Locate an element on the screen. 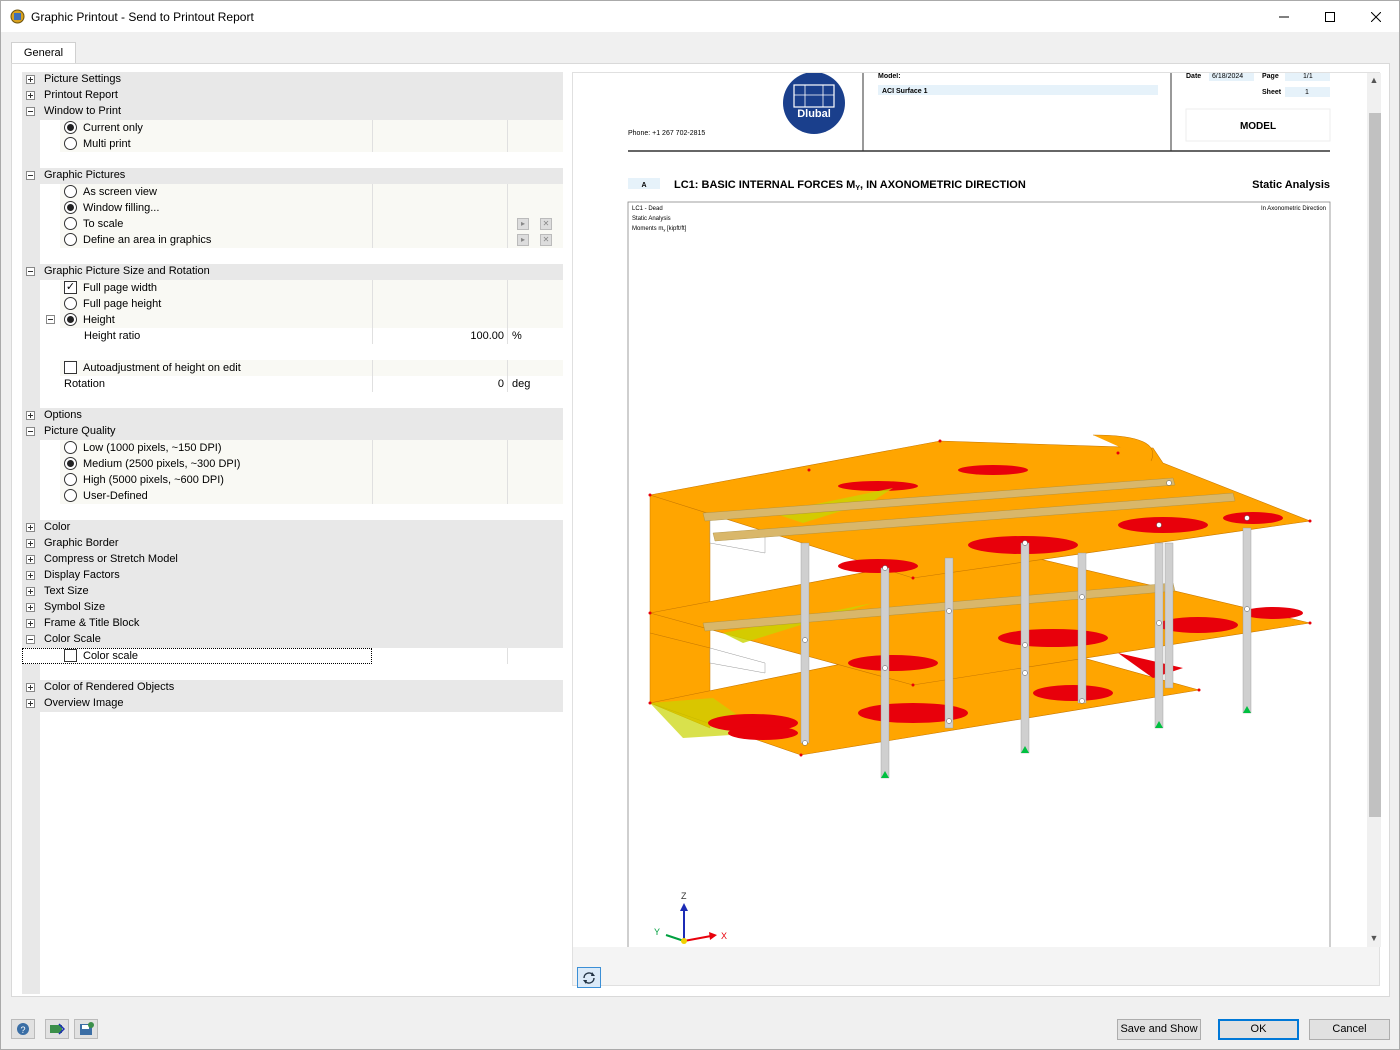  radio-as-screen-view is located at coordinates (70, 191).